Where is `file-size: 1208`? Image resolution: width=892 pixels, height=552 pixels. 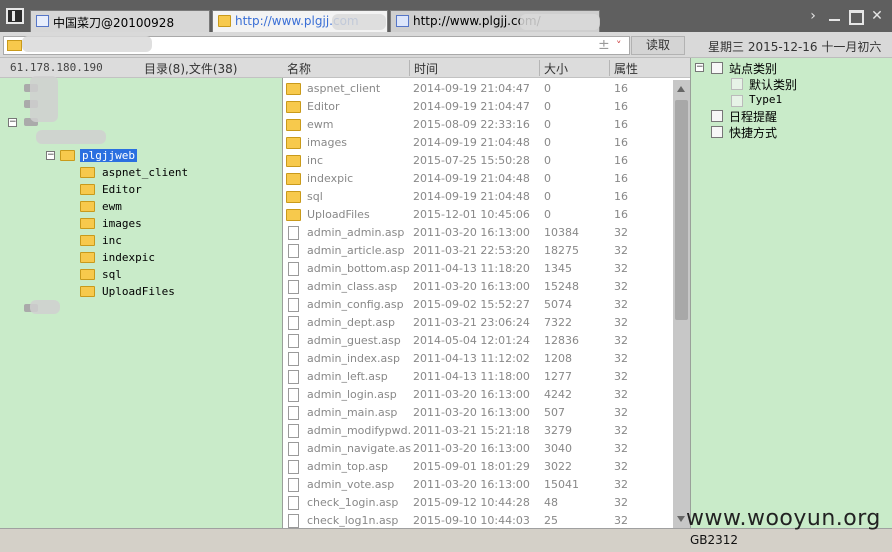 file-size: 1208 is located at coordinates (558, 358).